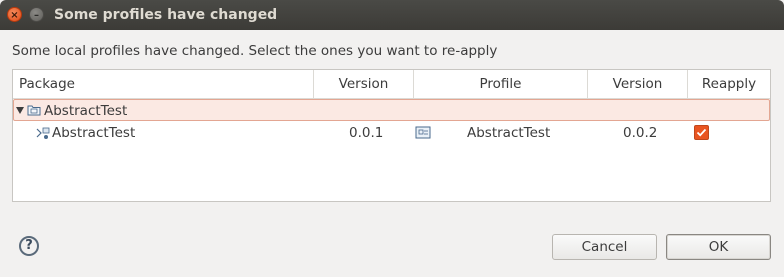  Describe the element at coordinates (366, 133) in the screenshot. I see `package-version: 0.0.1` at that location.